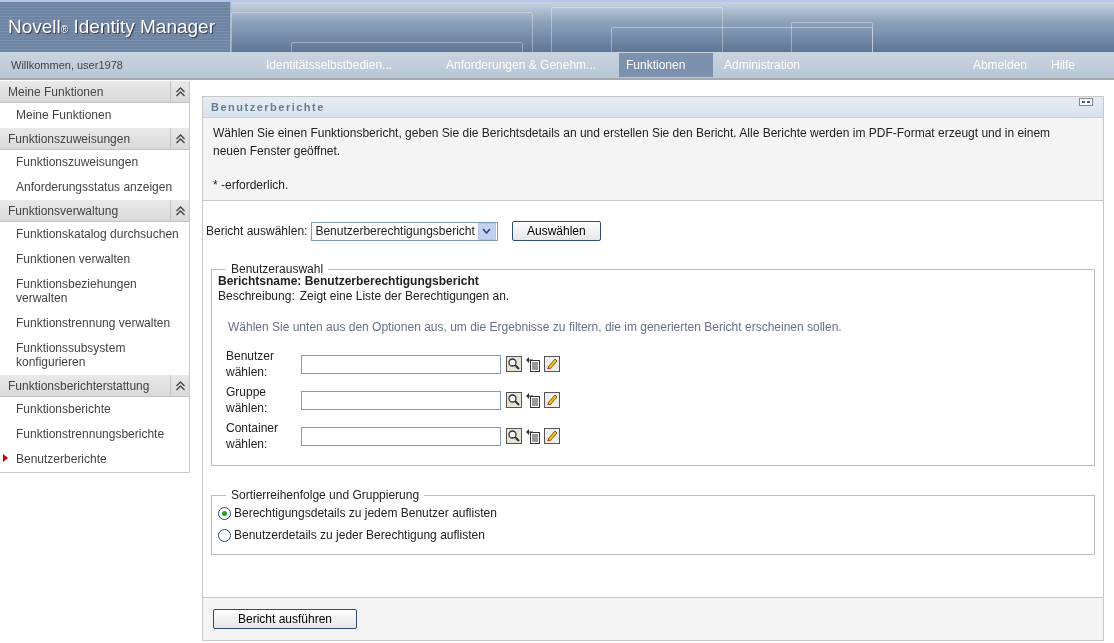  I want to click on group-title: Funktionszuweisungen, so click(69, 138).